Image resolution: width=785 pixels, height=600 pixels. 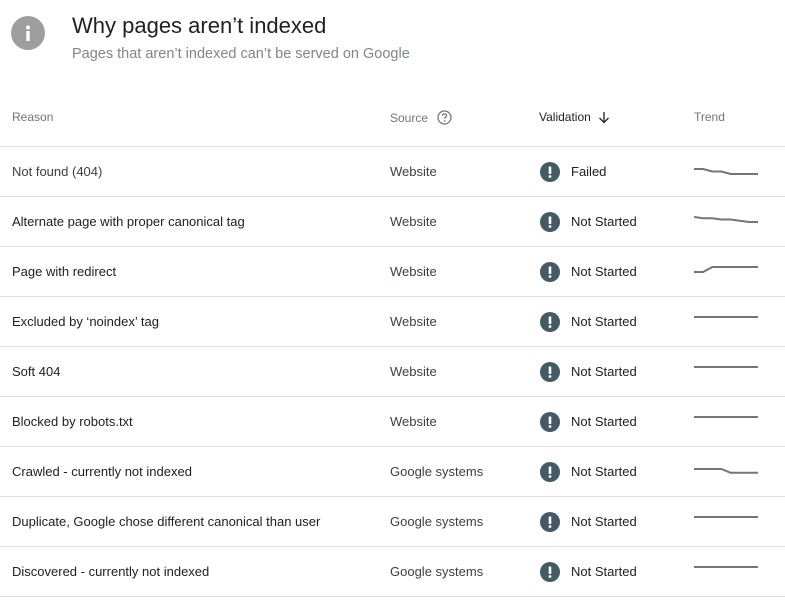 I want to click on column-label: Trend, so click(x=709, y=117).